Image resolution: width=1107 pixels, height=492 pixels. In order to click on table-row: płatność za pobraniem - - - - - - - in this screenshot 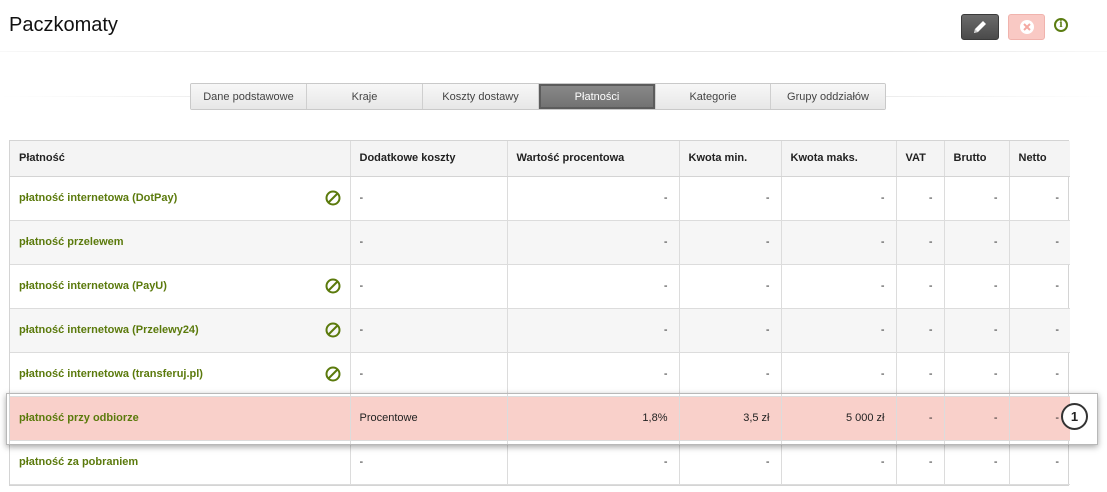, I will do `click(540, 462)`.